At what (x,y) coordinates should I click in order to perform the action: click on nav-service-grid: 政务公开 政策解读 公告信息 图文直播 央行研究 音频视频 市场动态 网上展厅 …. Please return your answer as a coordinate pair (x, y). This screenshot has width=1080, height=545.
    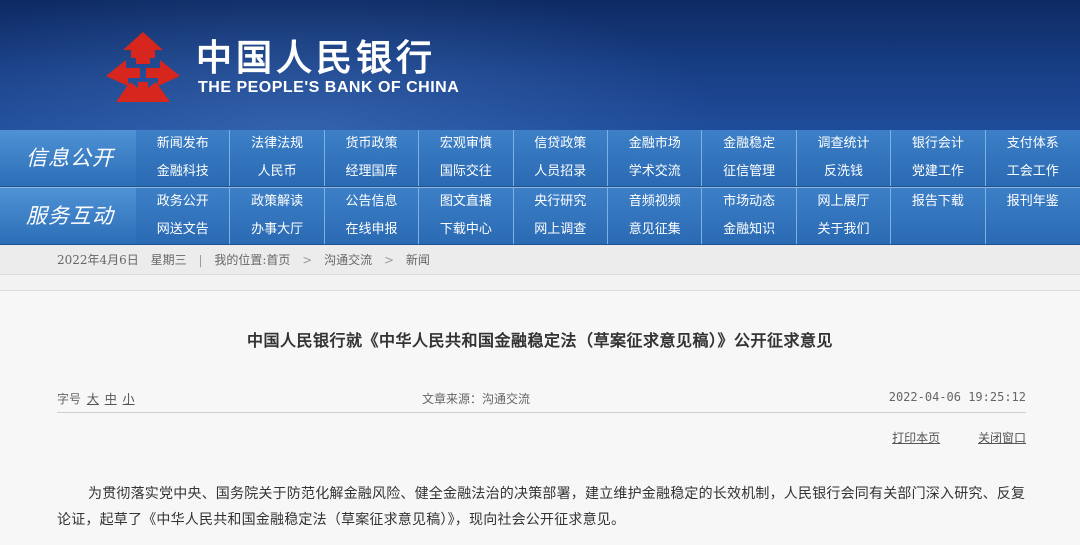
    Looking at the image, I should click on (608, 216).